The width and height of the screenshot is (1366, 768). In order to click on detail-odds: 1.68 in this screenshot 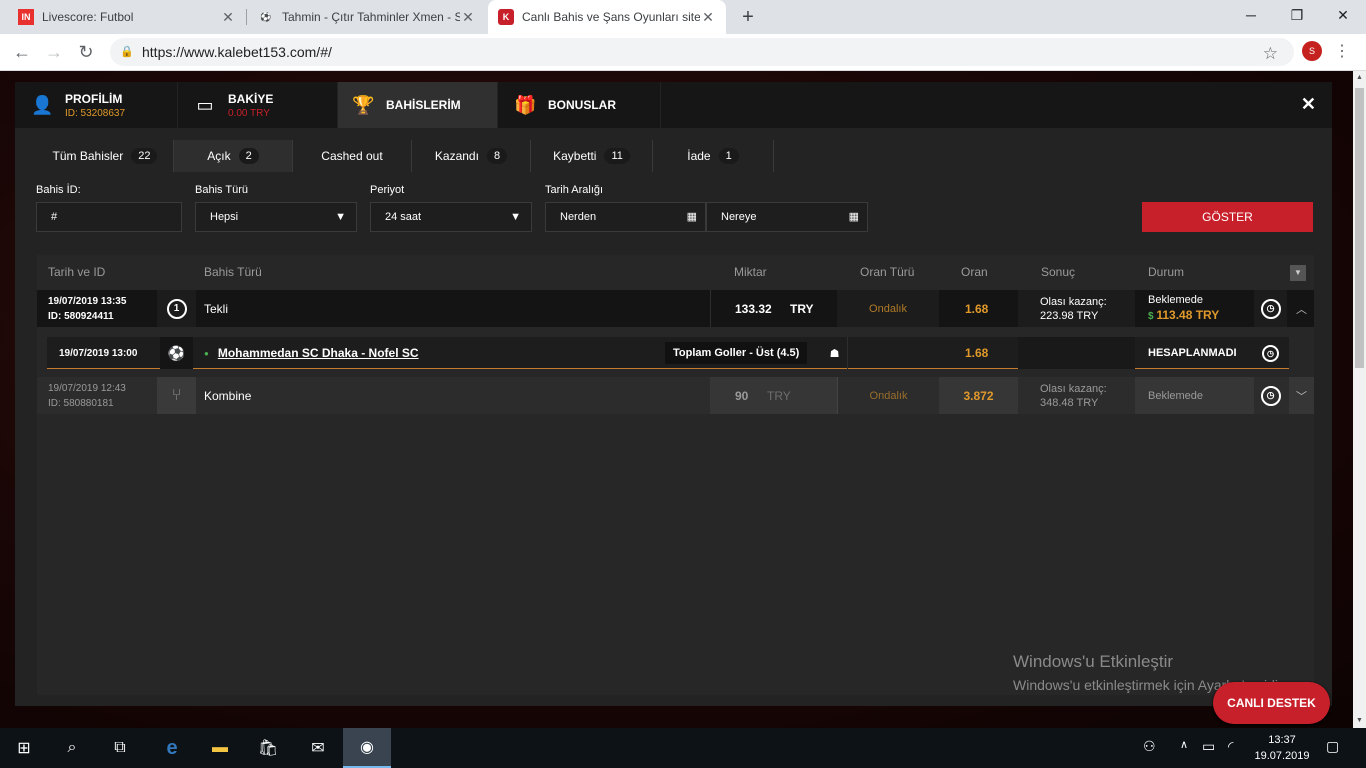, I will do `click(977, 353)`.